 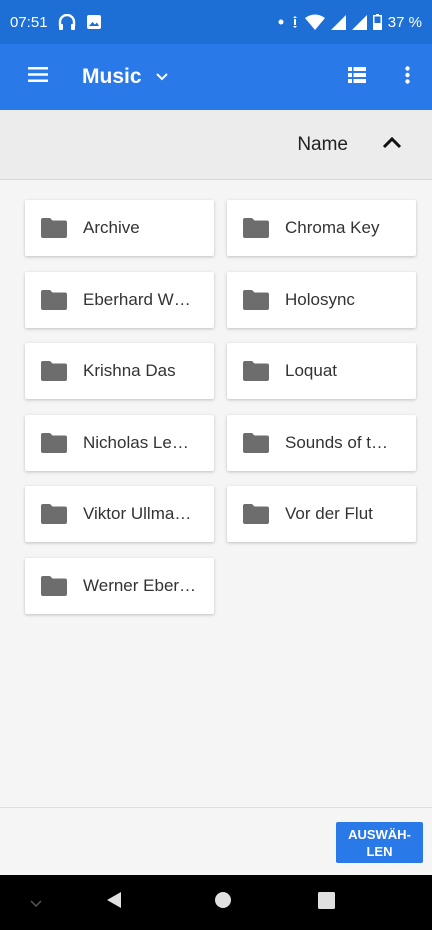 I want to click on battery-percent: 37 %, so click(x=404, y=22).